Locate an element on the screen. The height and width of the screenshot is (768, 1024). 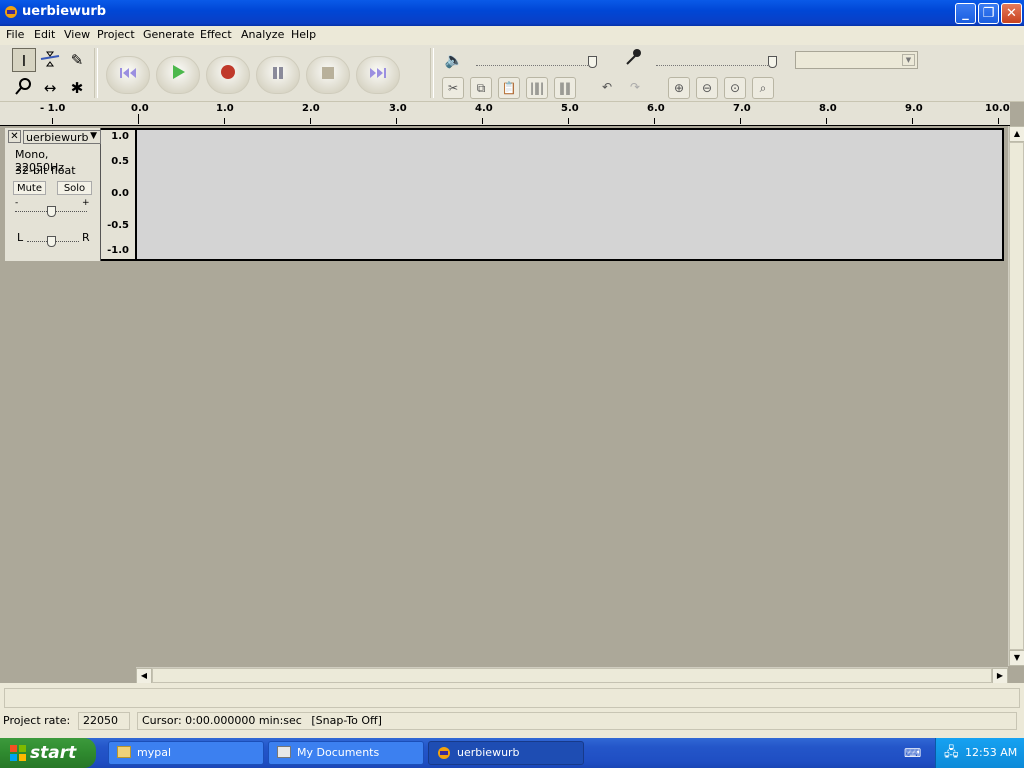
track-close-icon: ✕ is located at coordinates (14, 136).